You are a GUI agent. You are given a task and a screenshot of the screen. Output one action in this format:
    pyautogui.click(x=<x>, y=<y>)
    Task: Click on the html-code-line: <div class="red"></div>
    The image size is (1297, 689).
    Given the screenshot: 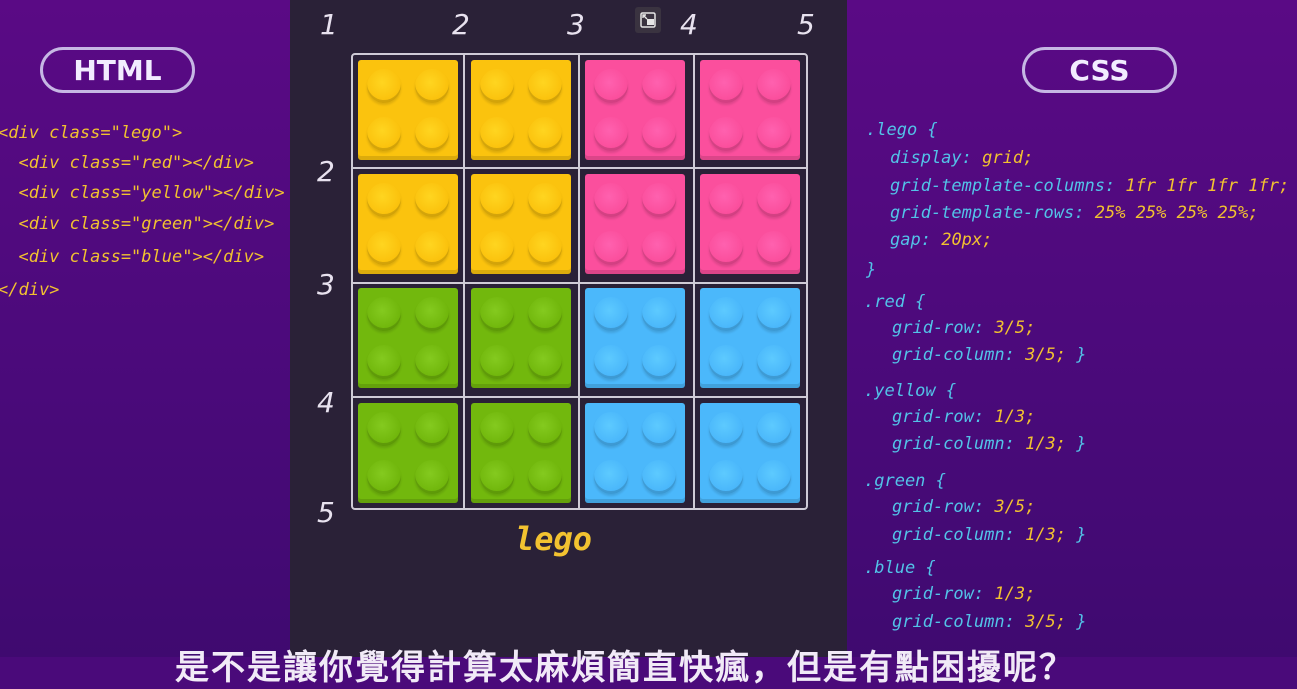 What is the action you would take?
    pyautogui.click(x=127, y=163)
    